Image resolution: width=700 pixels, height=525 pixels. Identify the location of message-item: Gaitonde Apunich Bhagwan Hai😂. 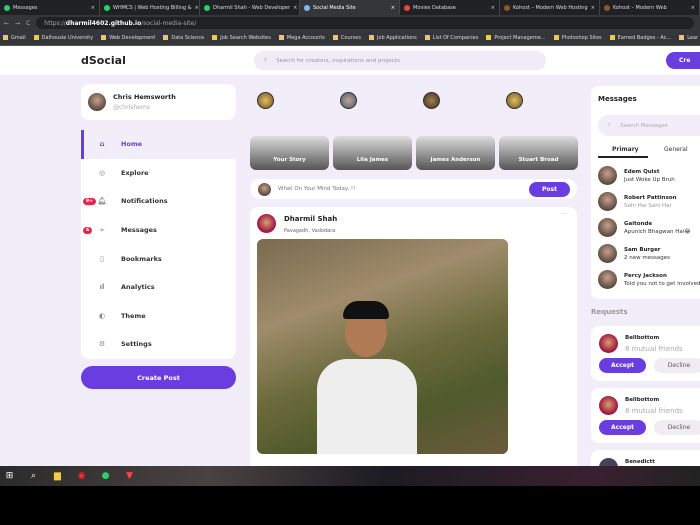
(649, 227).